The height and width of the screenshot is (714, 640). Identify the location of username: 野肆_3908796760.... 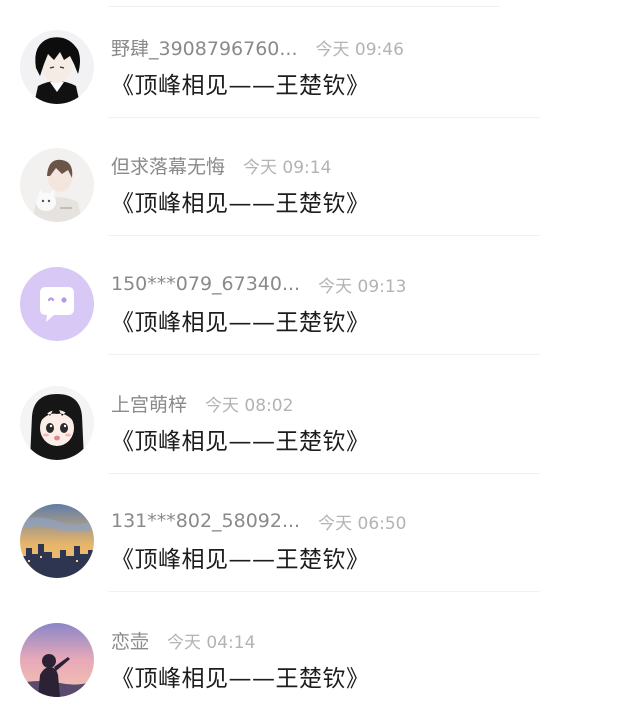
(204, 47).